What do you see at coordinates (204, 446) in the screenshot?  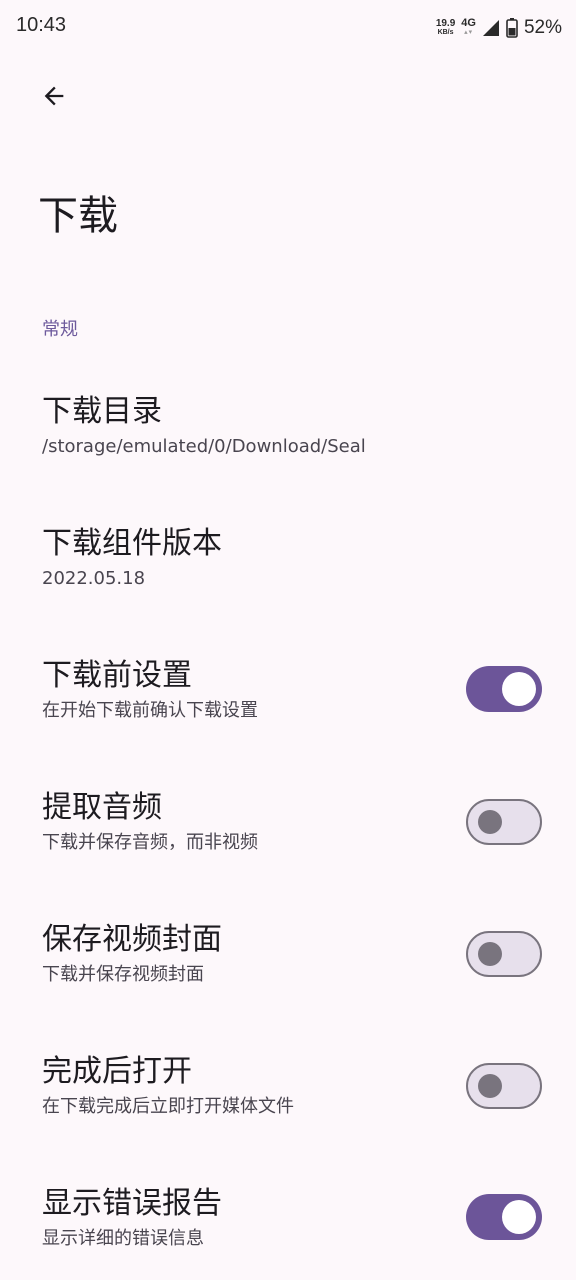 I see `setting-subtitle: /storage/emulated/0/Download/Seal` at bounding box center [204, 446].